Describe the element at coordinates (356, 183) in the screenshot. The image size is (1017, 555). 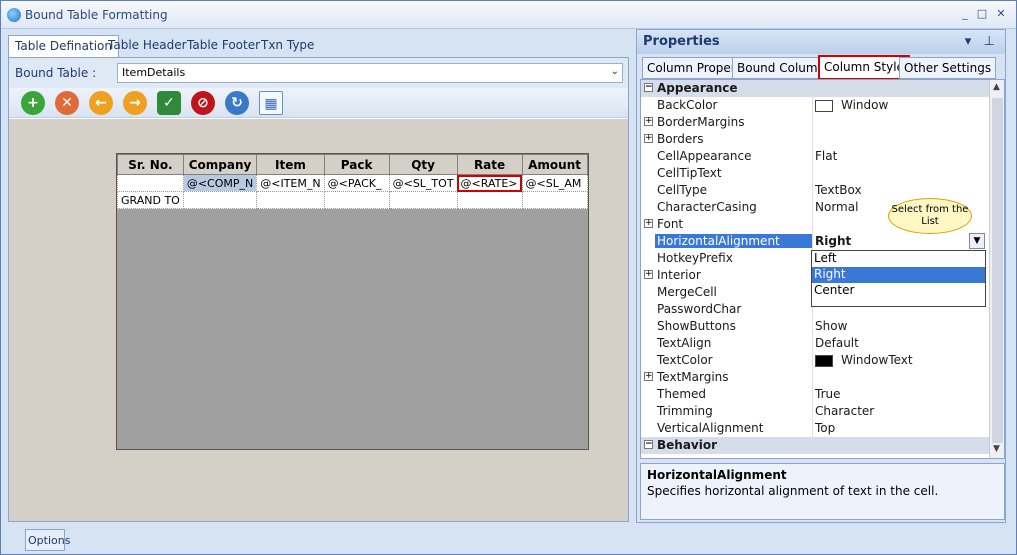
I see `grid-cell: @<PACK_` at that location.